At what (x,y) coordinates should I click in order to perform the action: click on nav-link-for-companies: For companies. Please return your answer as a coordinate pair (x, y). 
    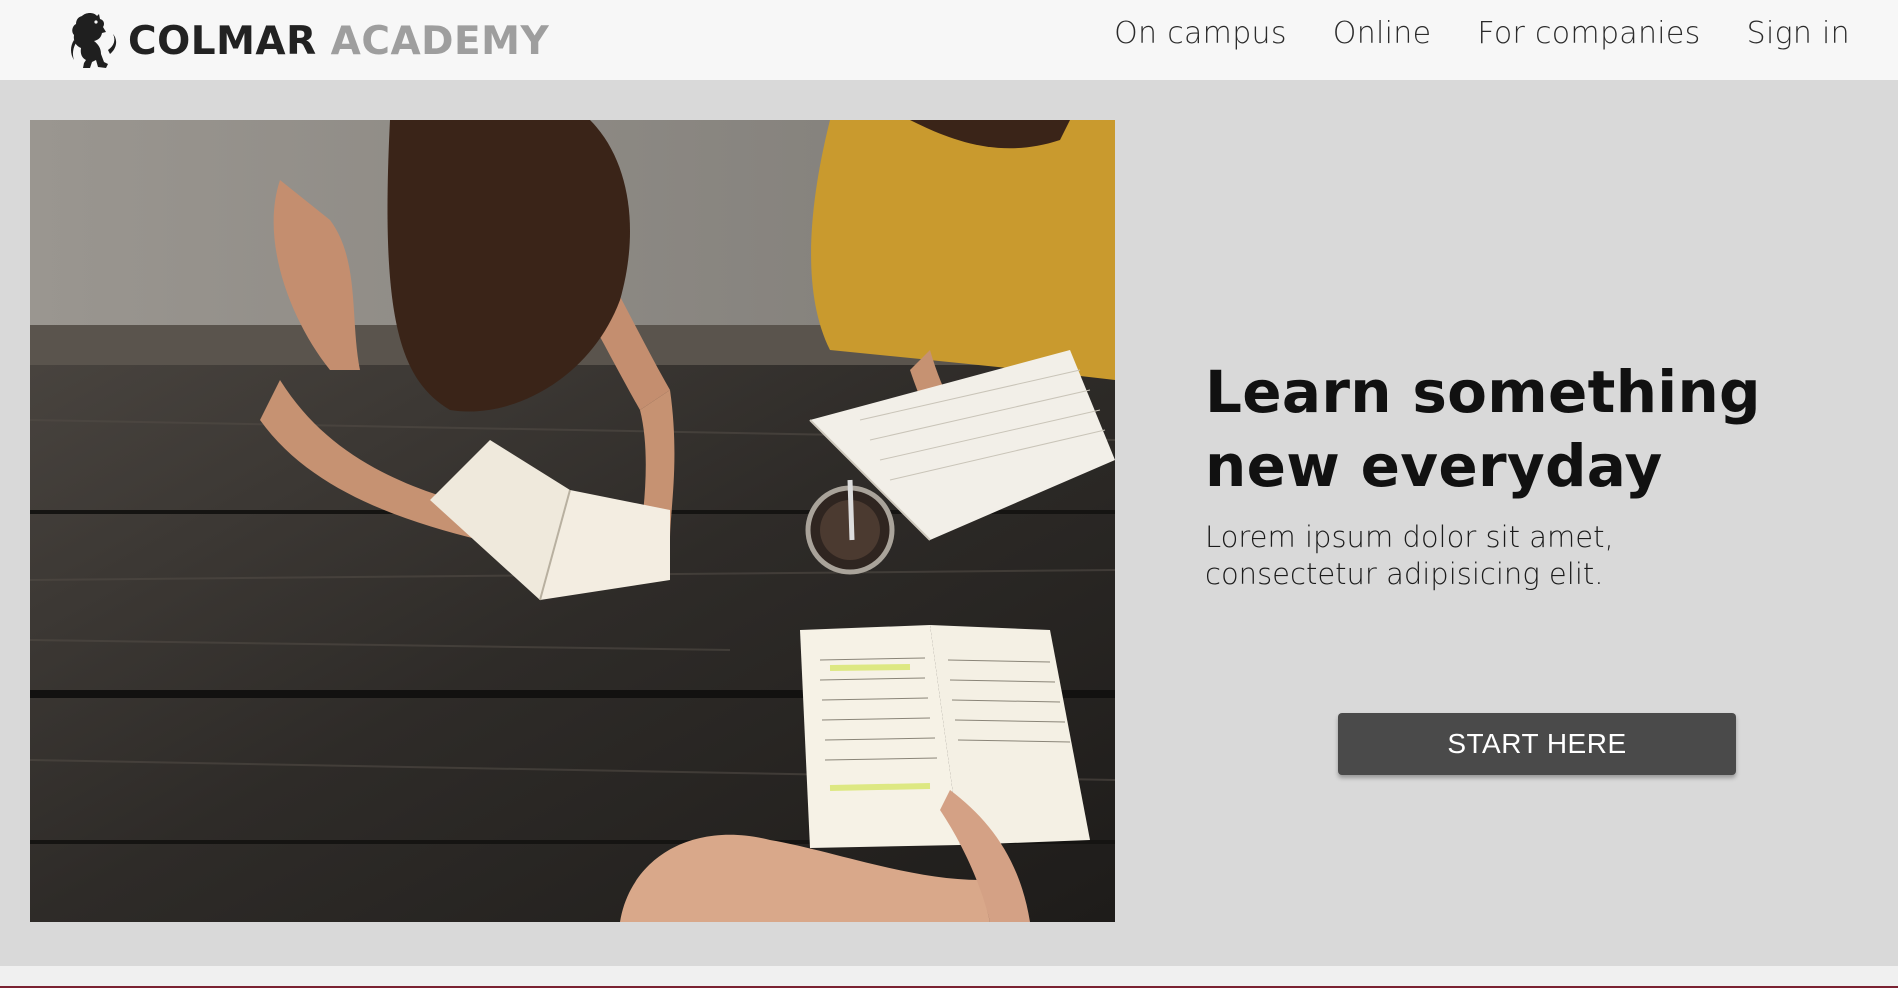
    Looking at the image, I should click on (1588, 33).